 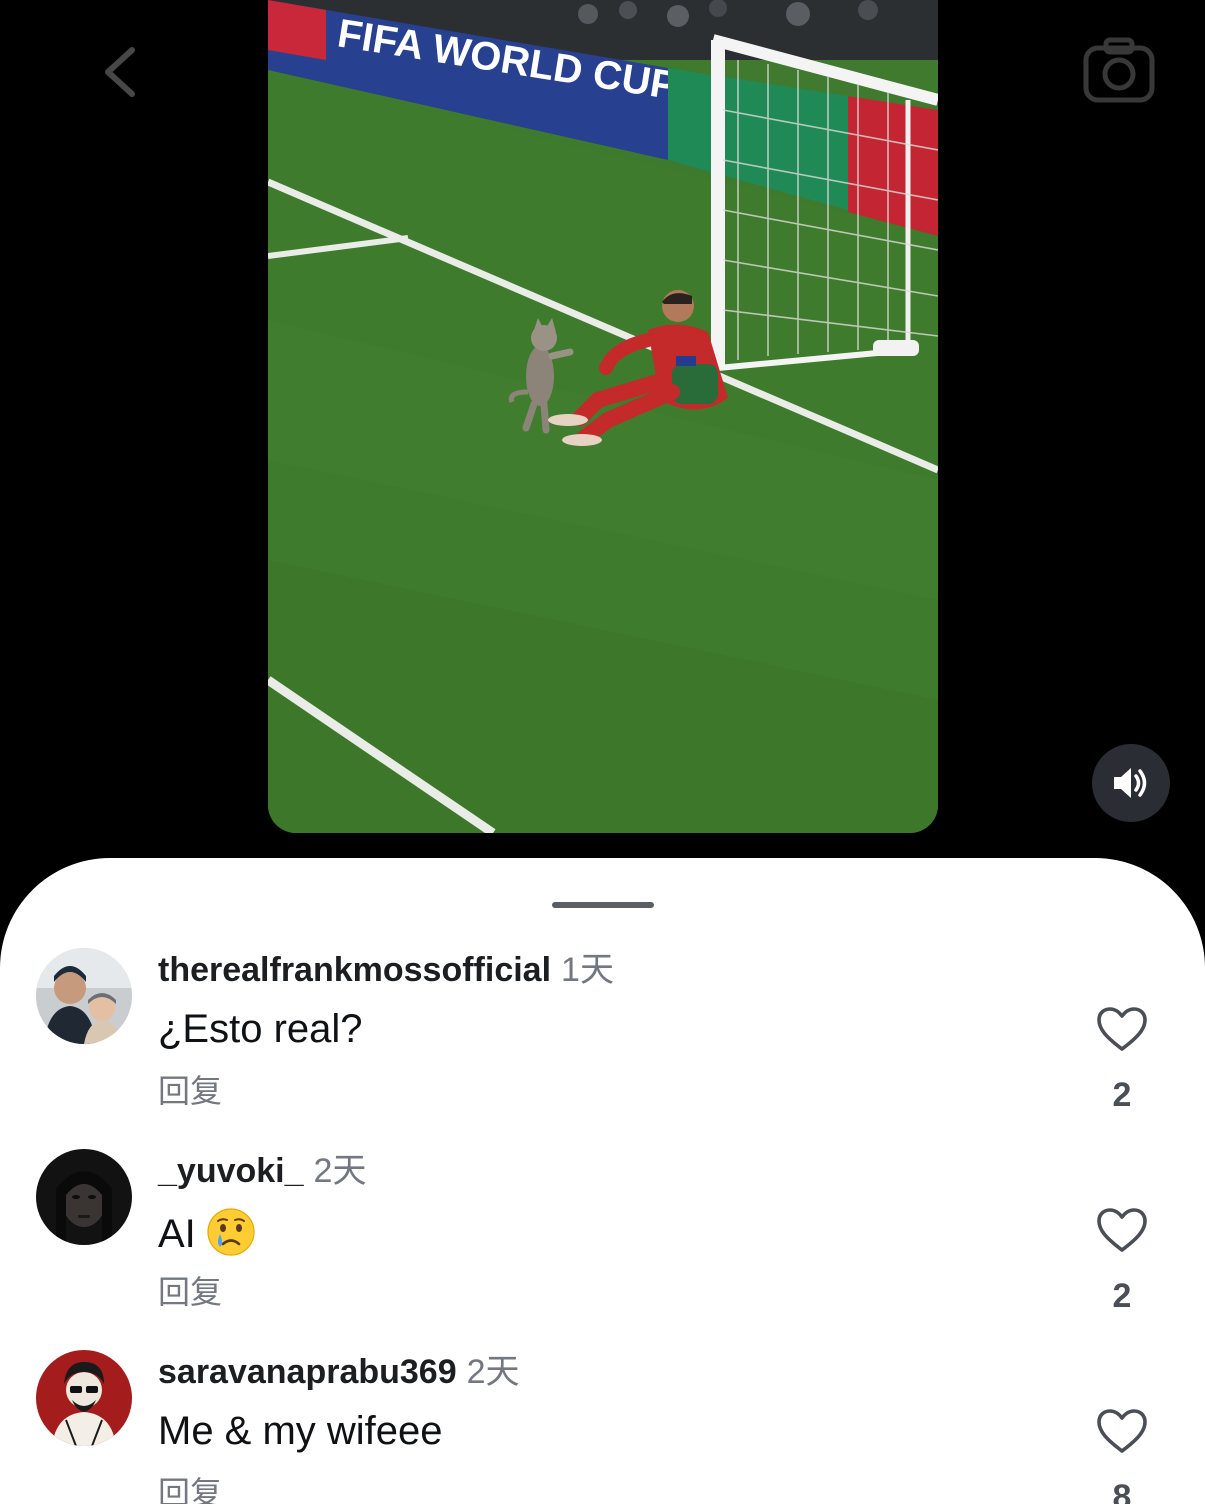 What do you see at coordinates (587, 970) in the screenshot?
I see `timestamp: 1天` at bounding box center [587, 970].